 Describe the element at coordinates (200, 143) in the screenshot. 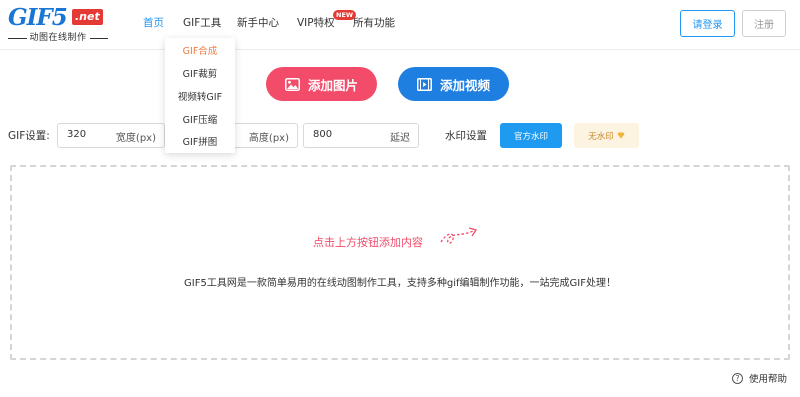

I see `dropdown-item-gif-collage: GIF拼图` at that location.